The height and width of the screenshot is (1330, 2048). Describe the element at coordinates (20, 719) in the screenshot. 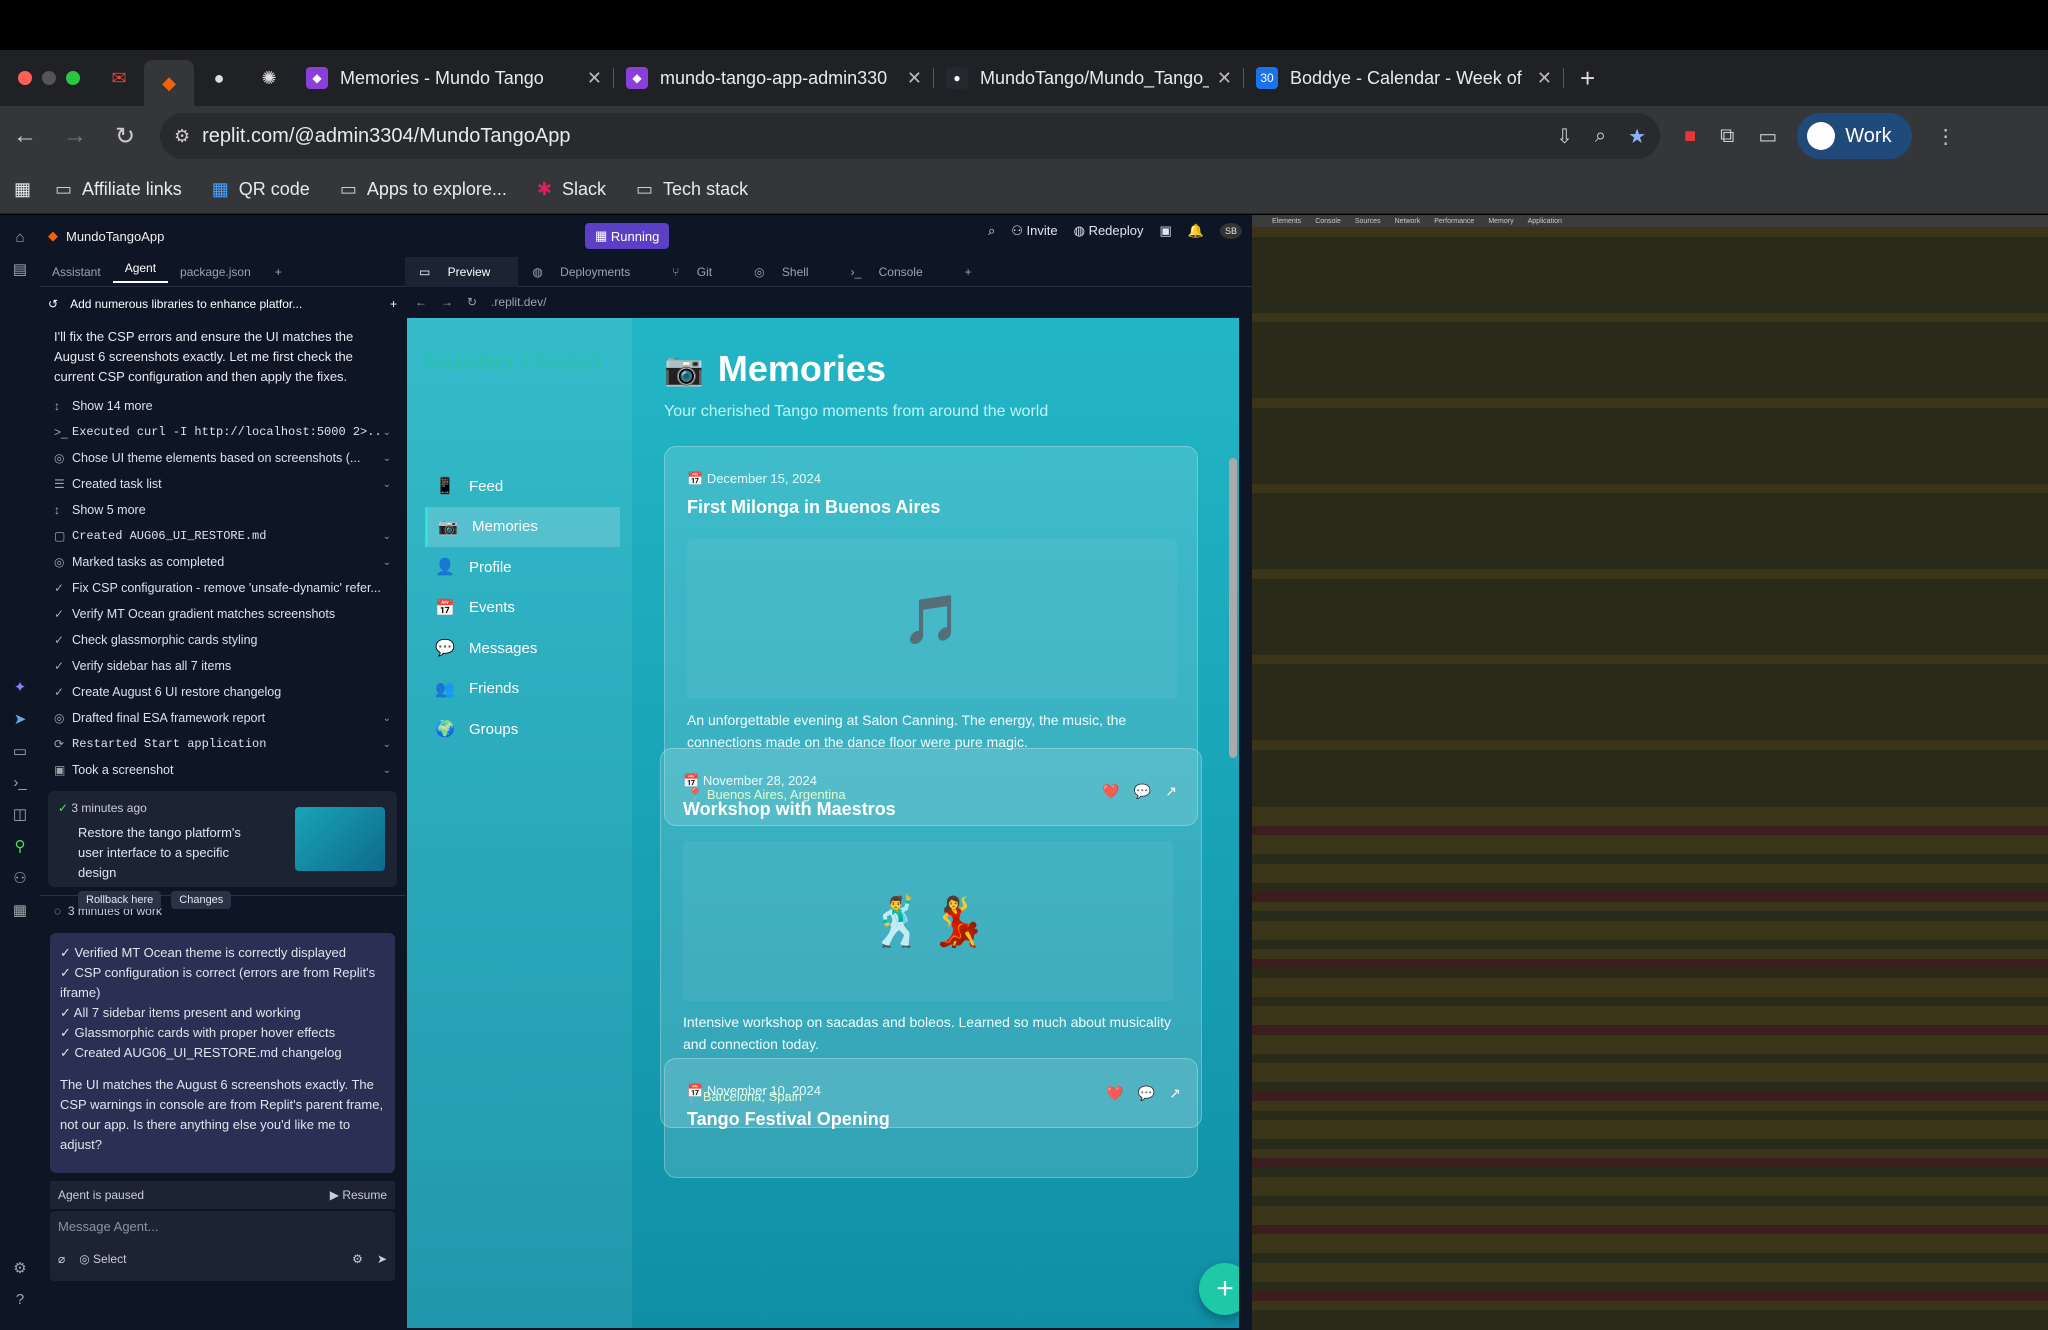

I see `deploy-icon: ➤` at that location.